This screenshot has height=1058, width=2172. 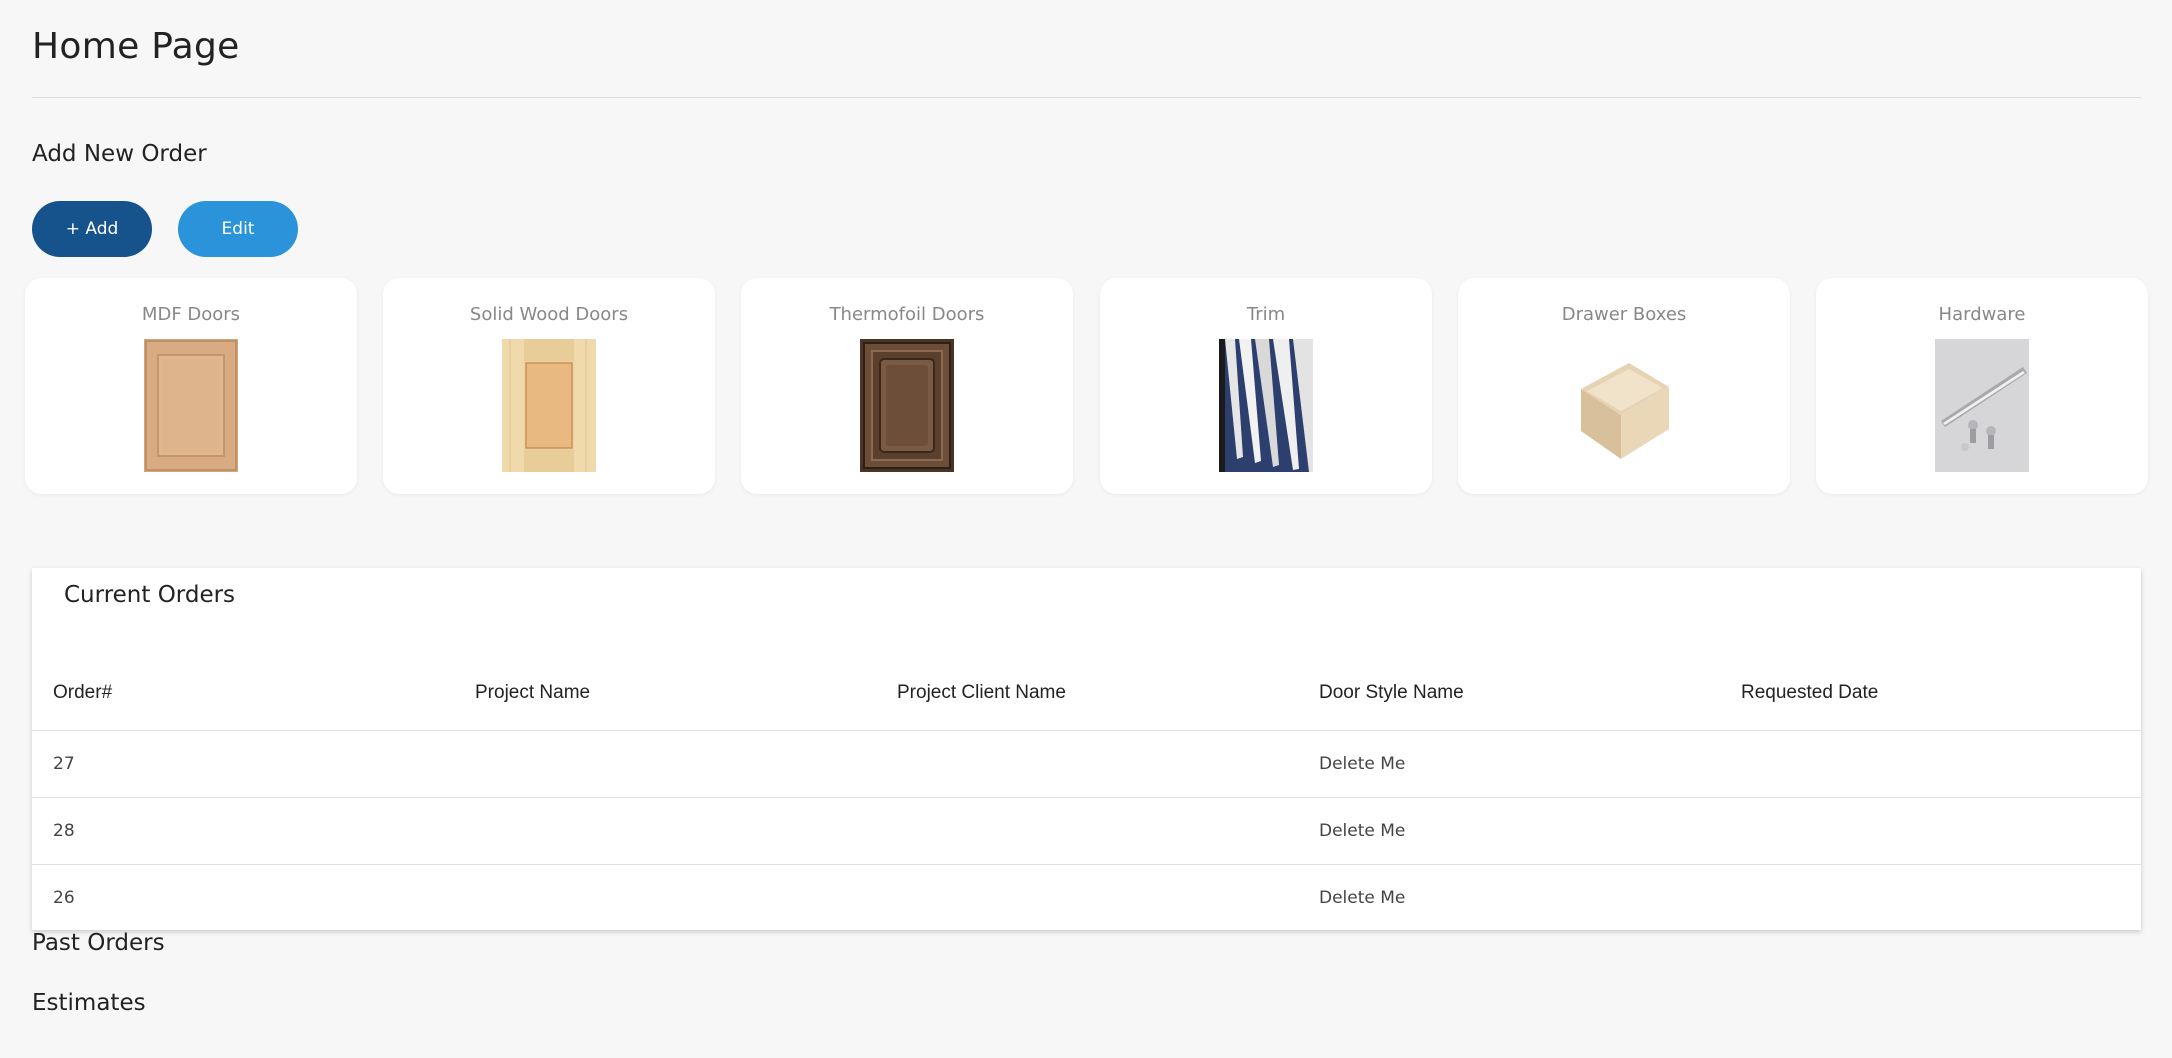 What do you see at coordinates (119, 154) in the screenshot?
I see `add-new-order-heading: Add New Order` at bounding box center [119, 154].